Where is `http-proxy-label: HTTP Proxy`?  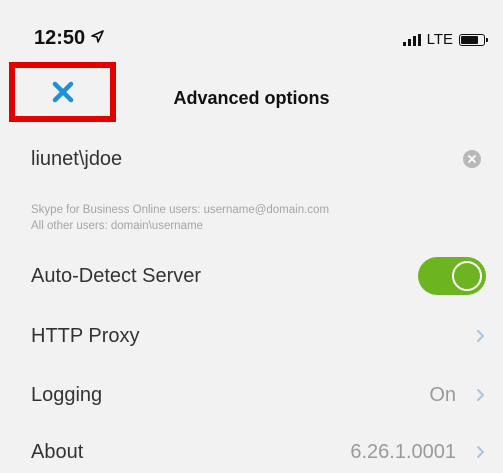 http-proxy-label: HTTP Proxy is located at coordinates (85, 335).